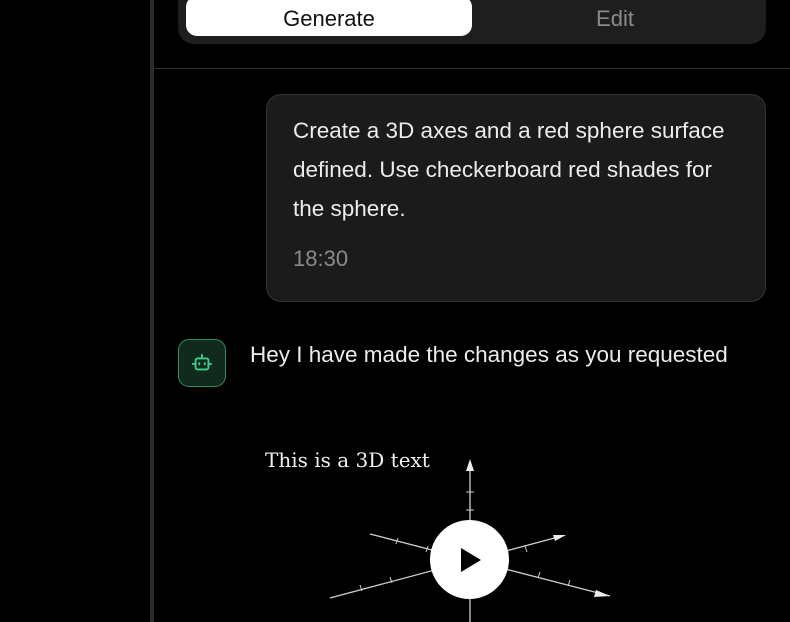  What do you see at coordinates (472, 68) in the screenshot?
I see `header-divider` at bounding box center [472, 68].